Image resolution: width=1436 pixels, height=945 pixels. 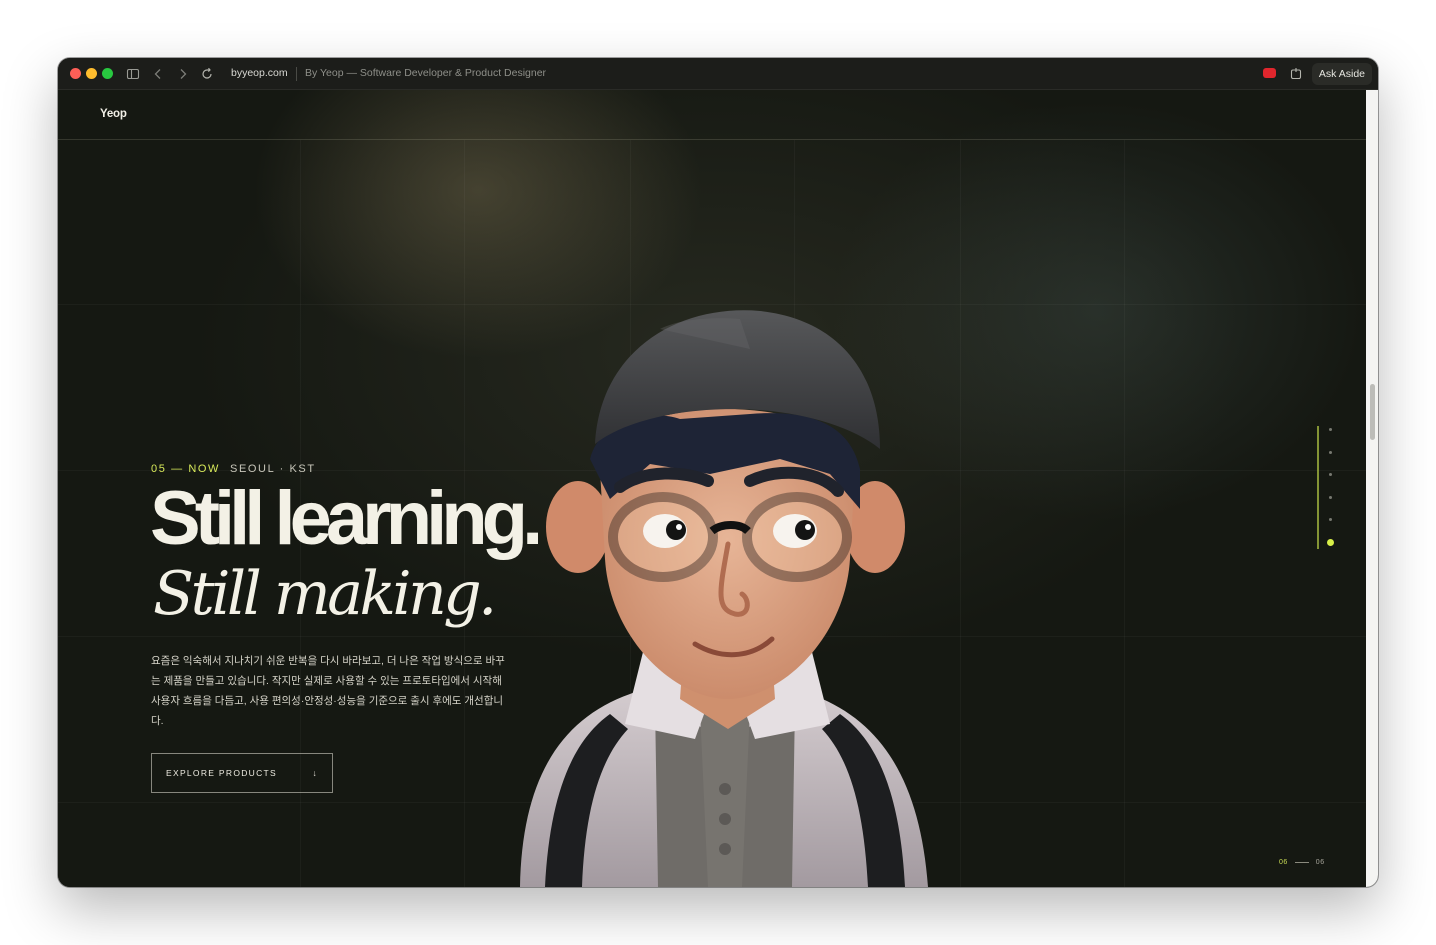 What do you see at coordinates (1283, 862) in the screenshot?
I see `pager-current: 06` at bounding box center [1283, 862].